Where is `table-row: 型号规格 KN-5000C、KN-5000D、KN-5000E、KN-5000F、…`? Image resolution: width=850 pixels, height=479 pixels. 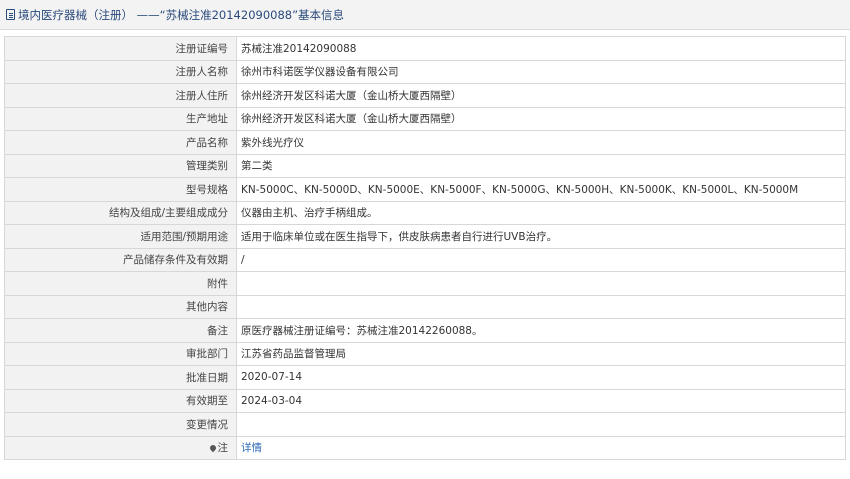
table-row: 型号规格 KN-5000C、KN-5000D、KN-5000E、KN-5000F、… is located at coordinates (425, 189).